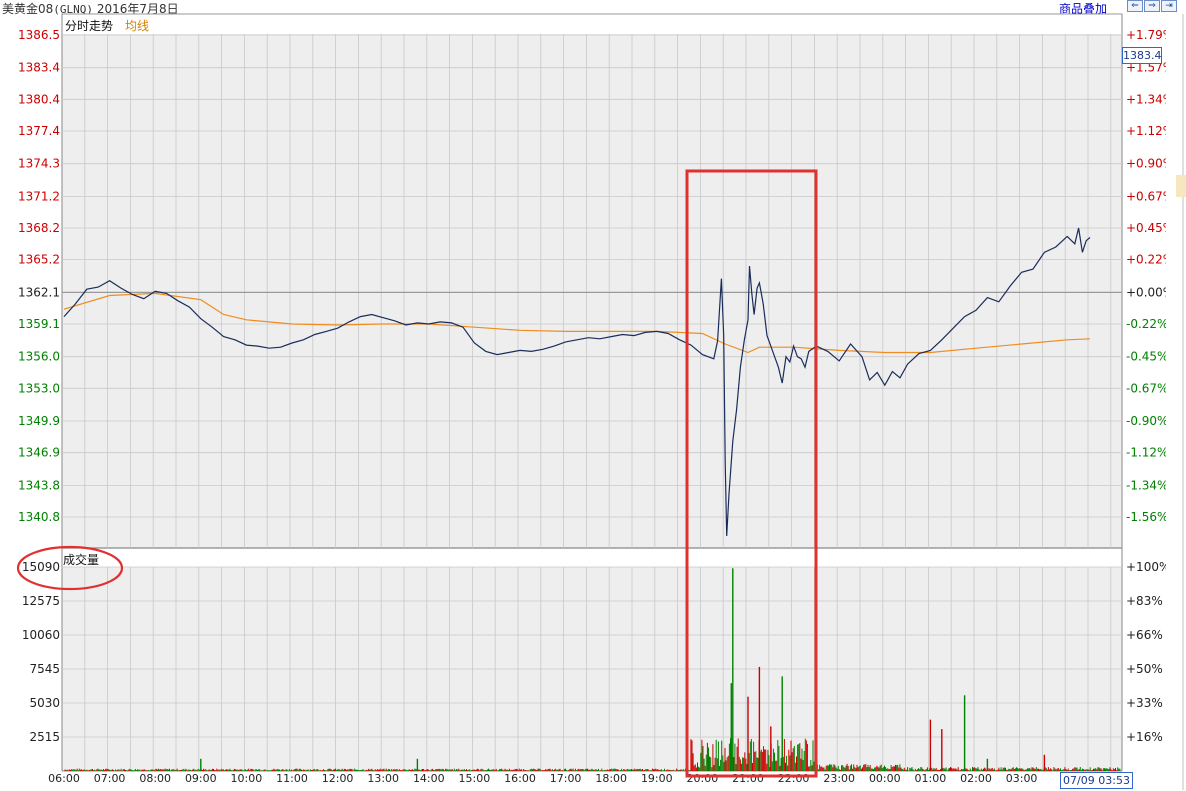 The width and height of the screenshot is (1186, 791). I want to click on volume-tick-label: 10060, so click(41, 635).